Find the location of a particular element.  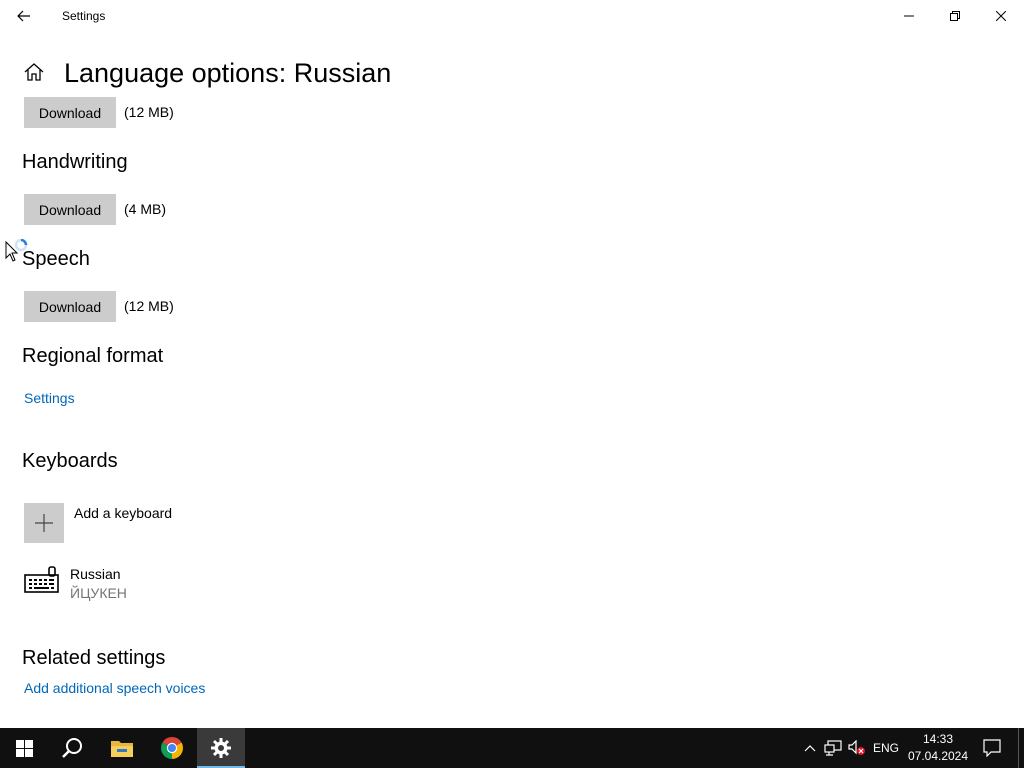

plus-icon is located at coordinates (44, 523).